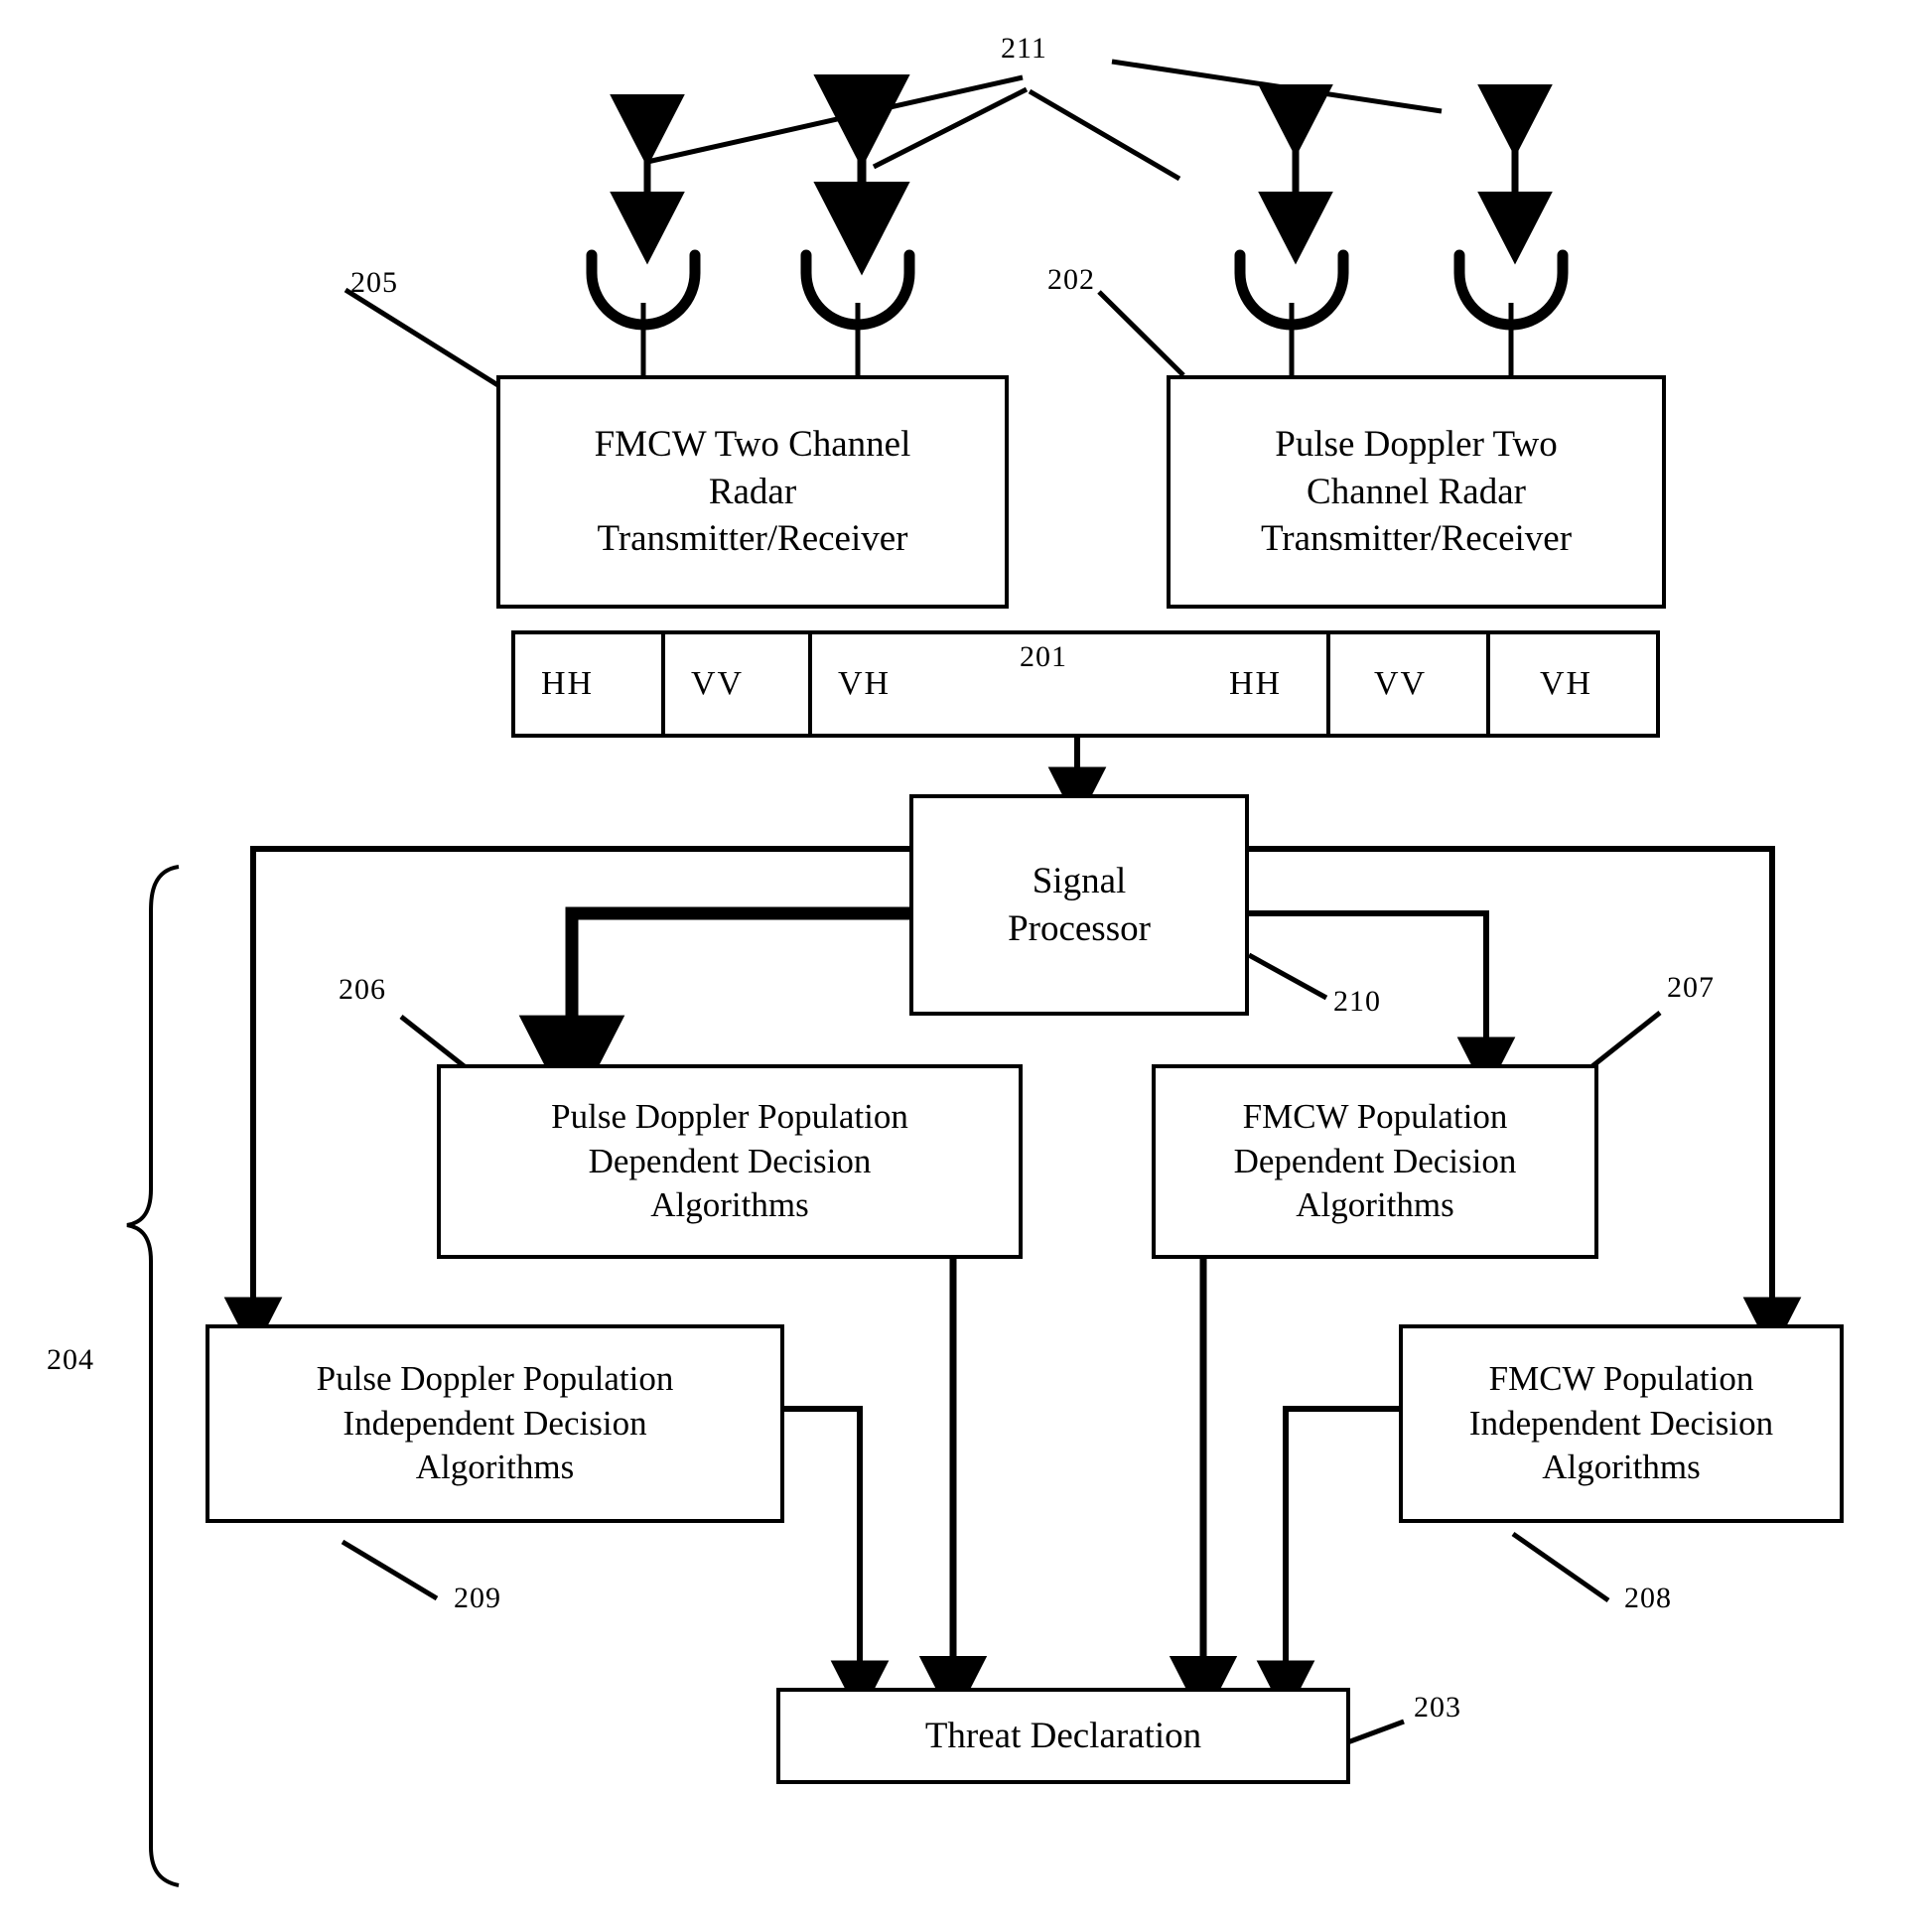 Image resolution: width=1931 pixels, height=1932 pixels. Describe the element at coordinates (837, 1563) in the screenshot. I see `wire-pd-independent-to-threat` at that location.